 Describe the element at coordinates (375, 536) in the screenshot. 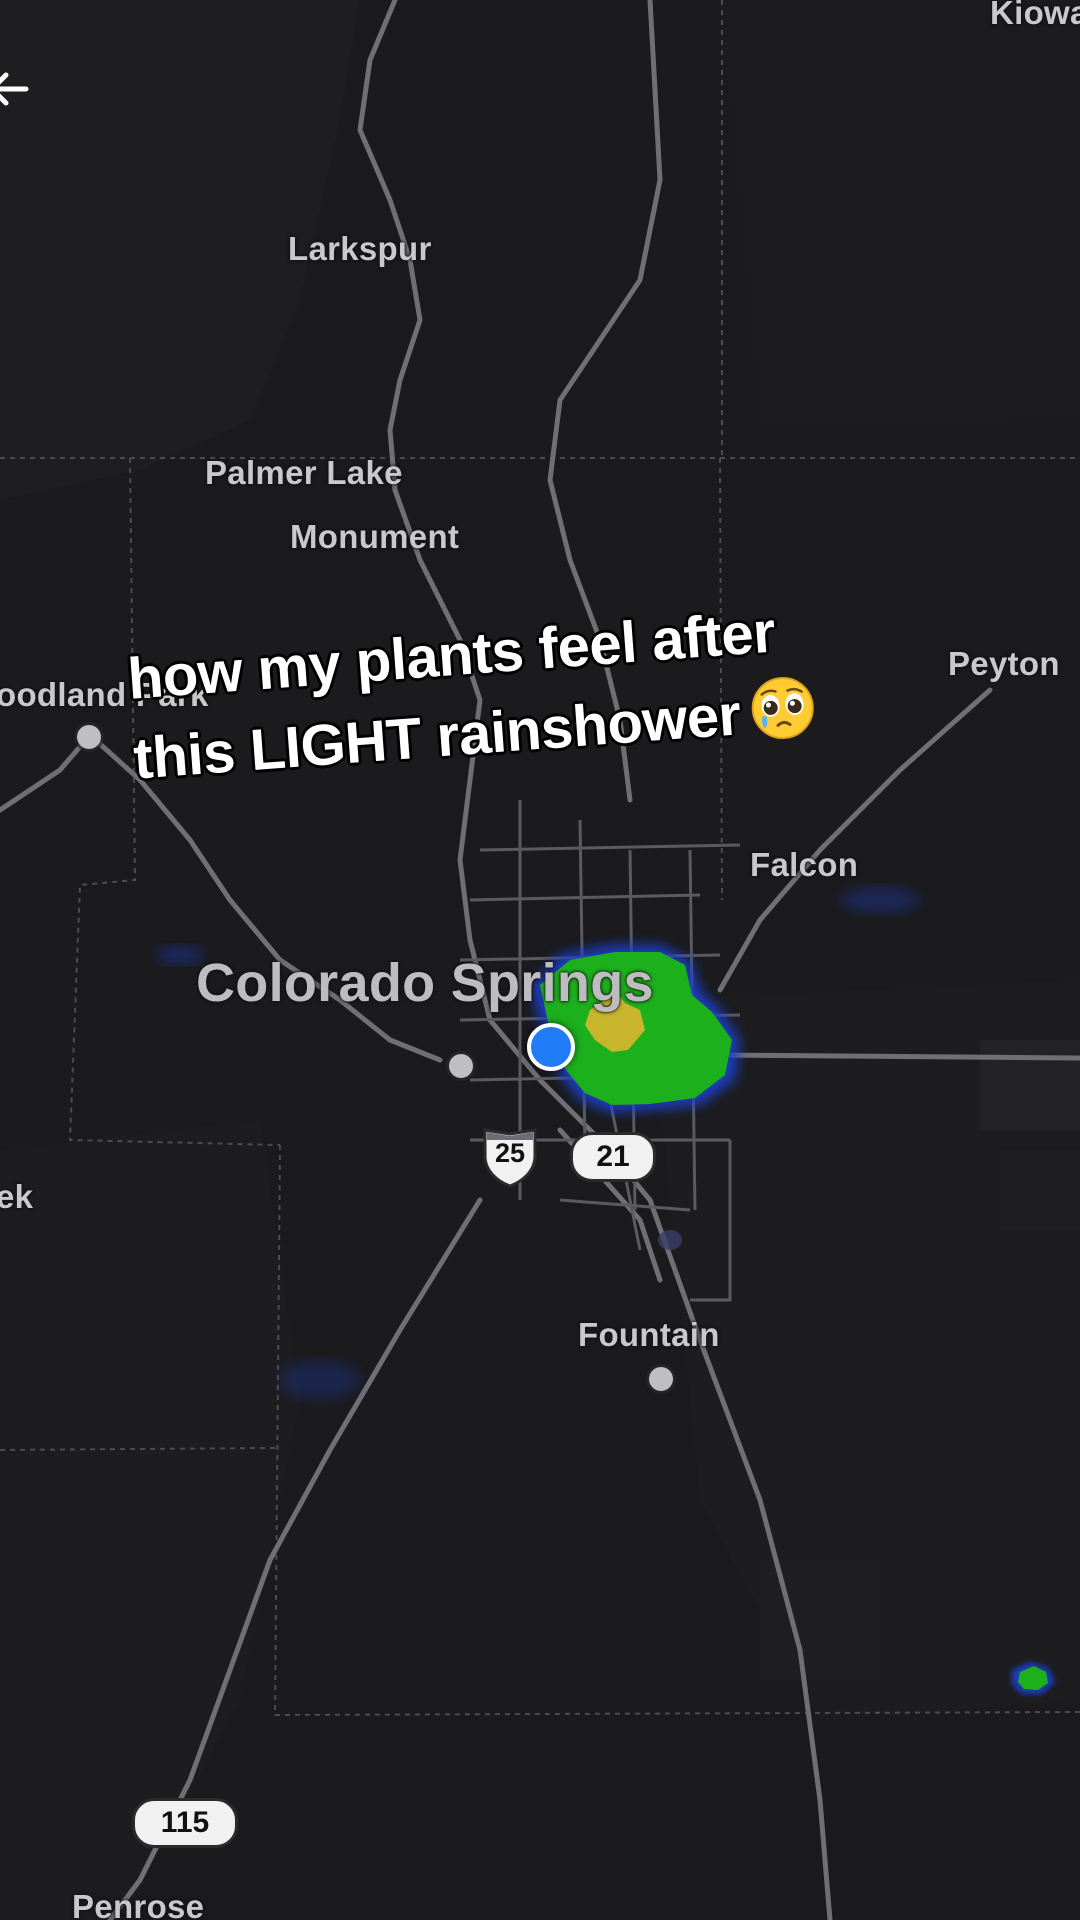

I see `place-label-monument: Monument` at that location.